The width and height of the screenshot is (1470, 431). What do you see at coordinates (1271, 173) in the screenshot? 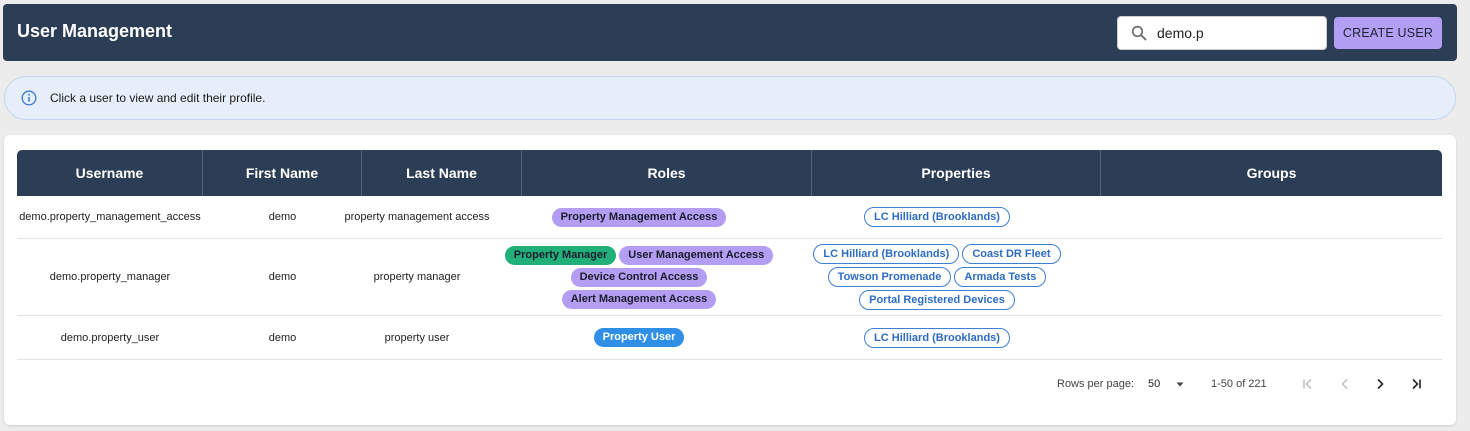
I see `column-header-groups: Groups` at bounding box center [1271, 173].